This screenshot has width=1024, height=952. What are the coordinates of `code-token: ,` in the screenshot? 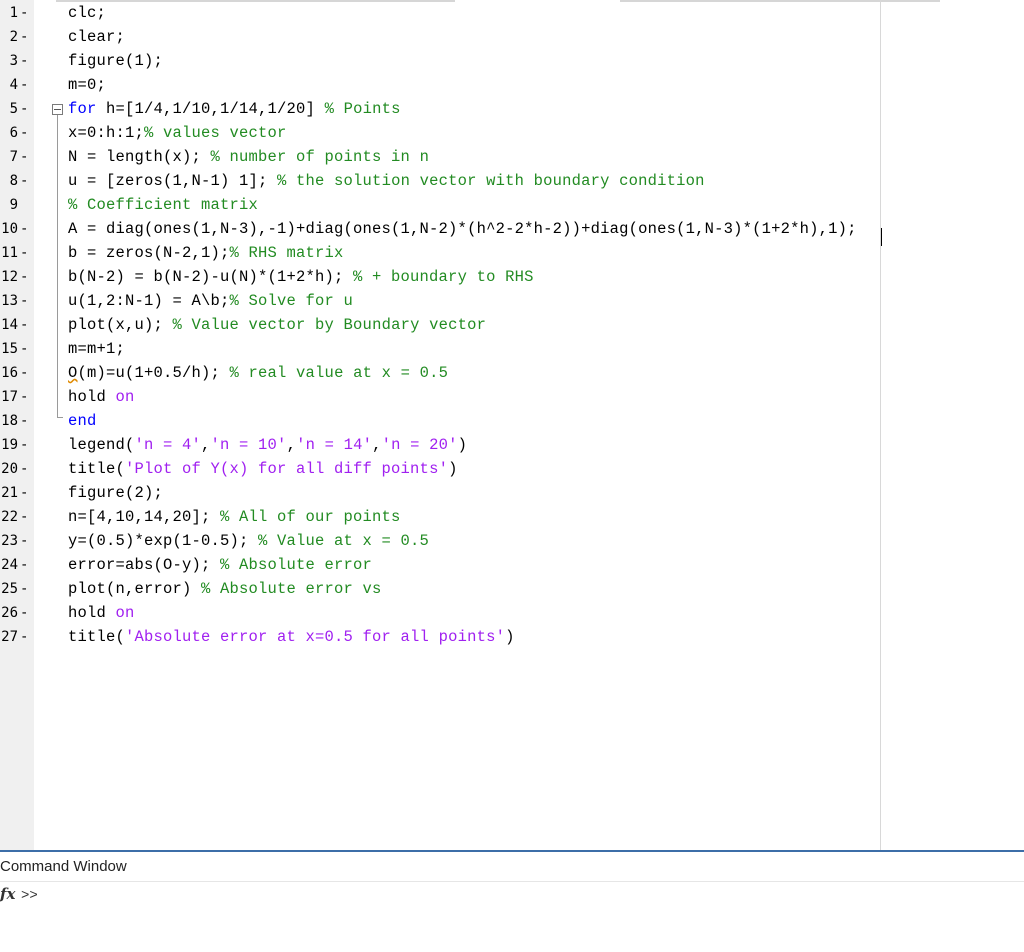 It's located at (206, 445).